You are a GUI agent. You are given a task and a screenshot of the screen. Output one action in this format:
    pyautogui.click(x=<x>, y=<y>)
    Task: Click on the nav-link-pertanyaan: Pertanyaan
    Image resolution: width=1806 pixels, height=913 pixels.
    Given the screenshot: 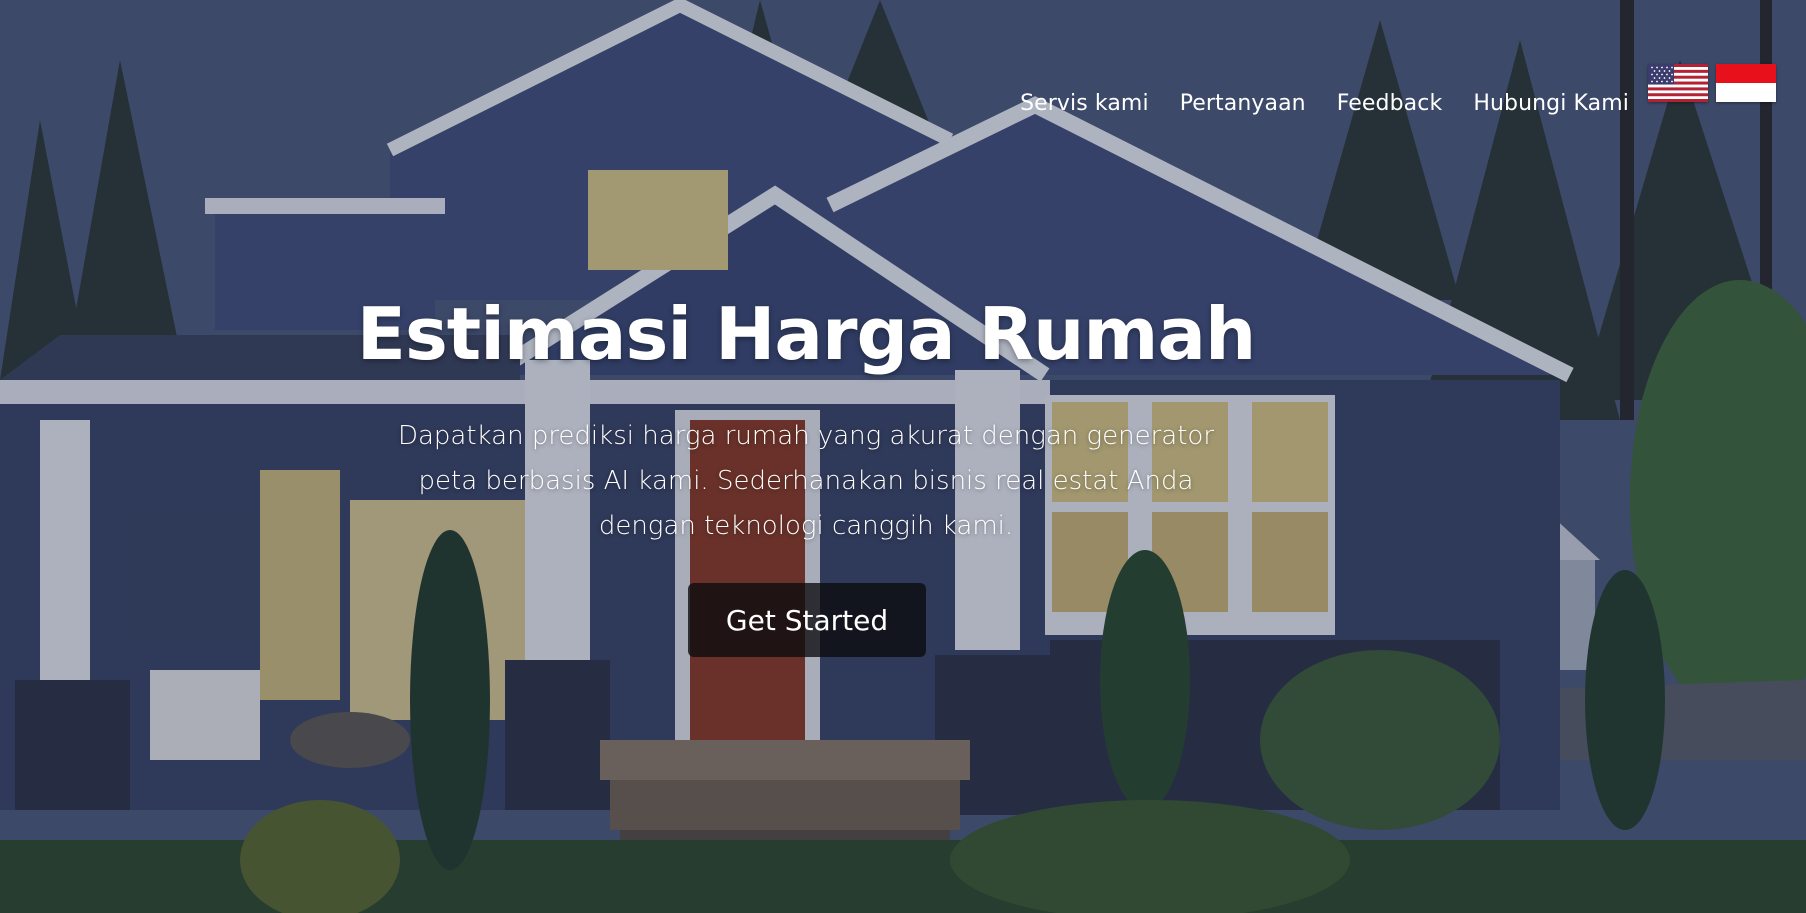 What is the action you would take?
    pyautogui.click(x=1243, y=103)
    